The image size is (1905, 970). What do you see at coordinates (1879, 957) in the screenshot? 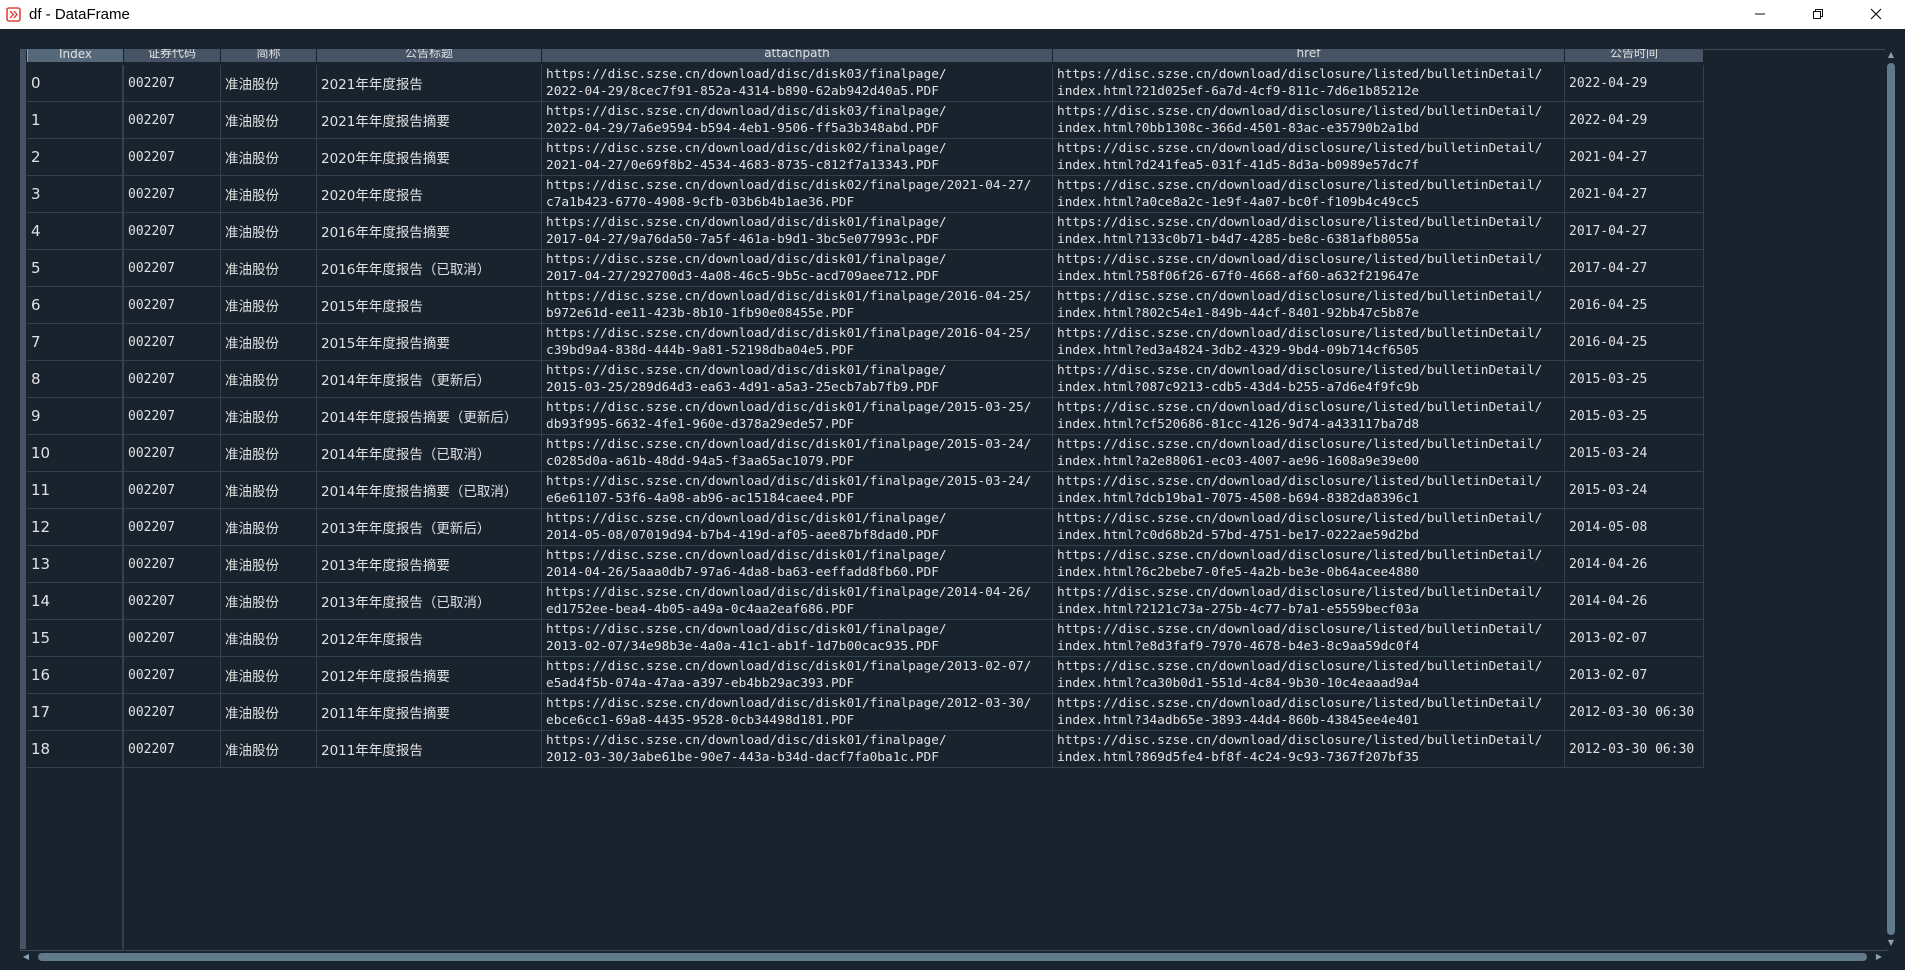
I see `scroll-right-icon: ▶` at bounding box center [1879, 957].